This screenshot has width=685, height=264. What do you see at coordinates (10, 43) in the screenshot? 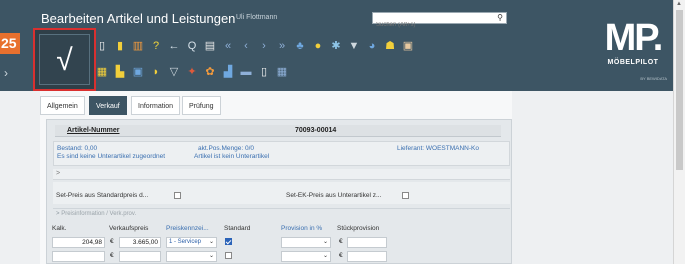
I see `step-number-badge: 25` at bounding box center [10, 43].